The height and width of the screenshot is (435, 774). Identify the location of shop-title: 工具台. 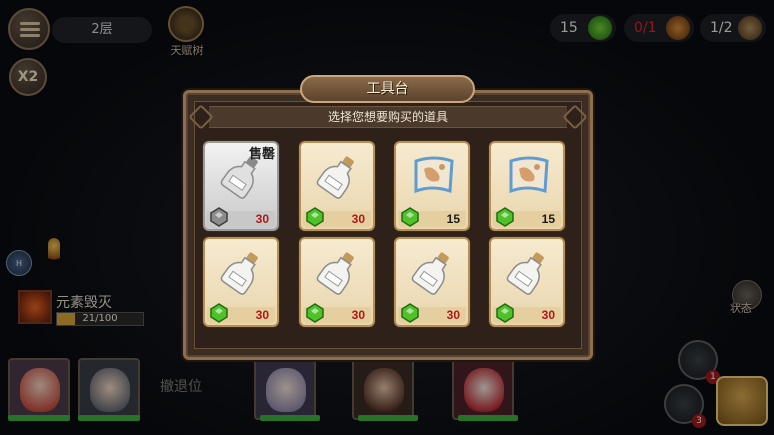
(387, 89).